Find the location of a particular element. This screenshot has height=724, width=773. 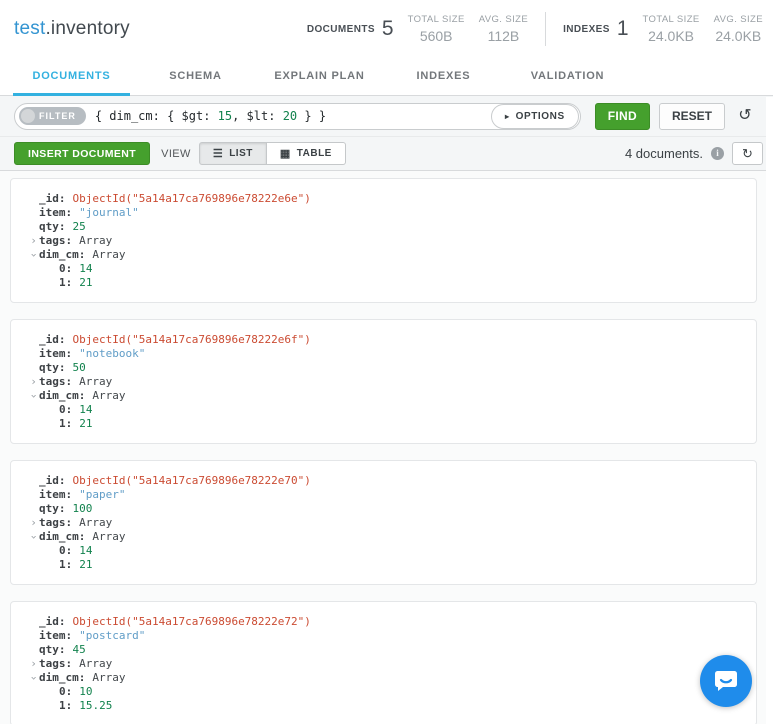

scrollbar-gutter is located at coordinates (769, 410).